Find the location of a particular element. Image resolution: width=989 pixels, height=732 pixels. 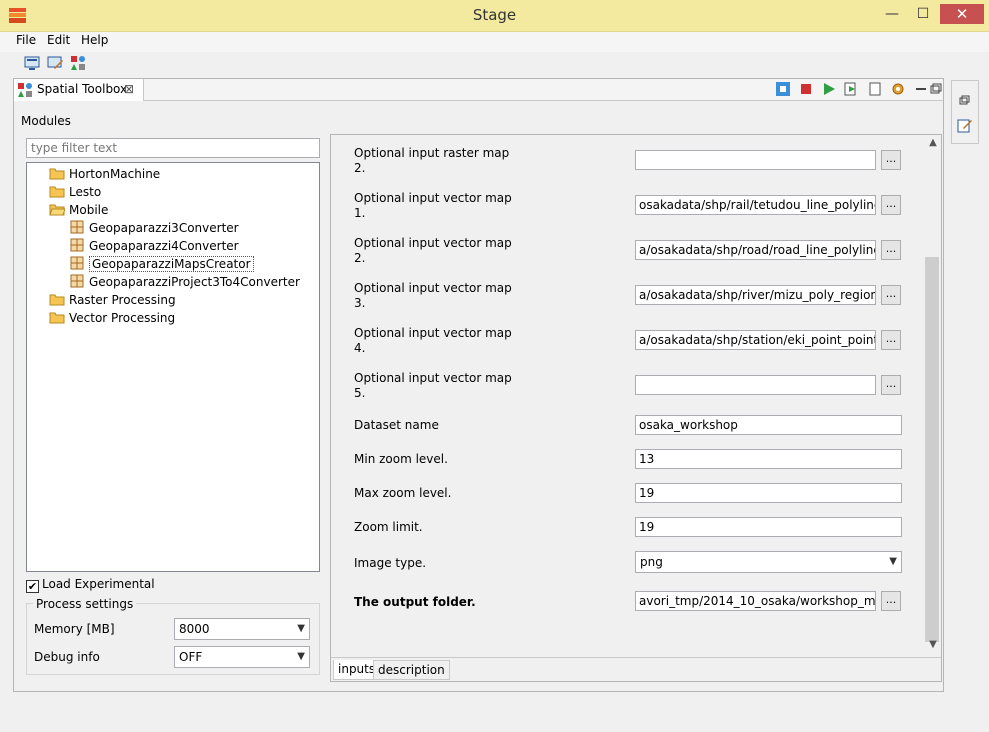

vector-map-3-label: Optional input vector map 3. is located at coordinates (454, 296).